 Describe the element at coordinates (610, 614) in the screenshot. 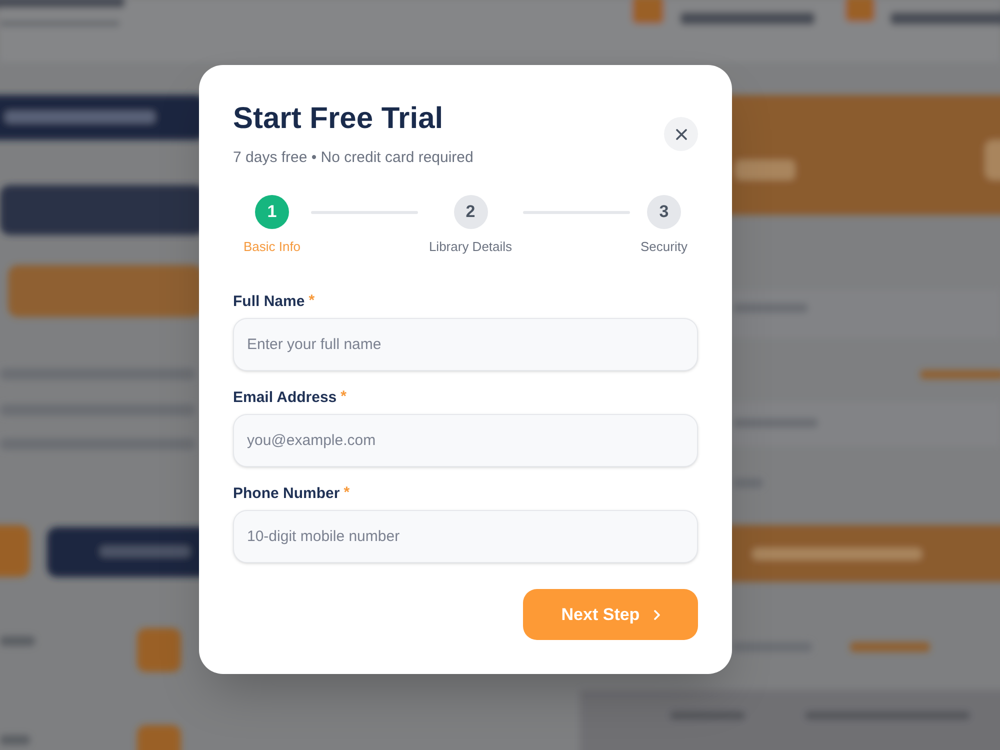

I see `next-step-button: Next Step` at that location.